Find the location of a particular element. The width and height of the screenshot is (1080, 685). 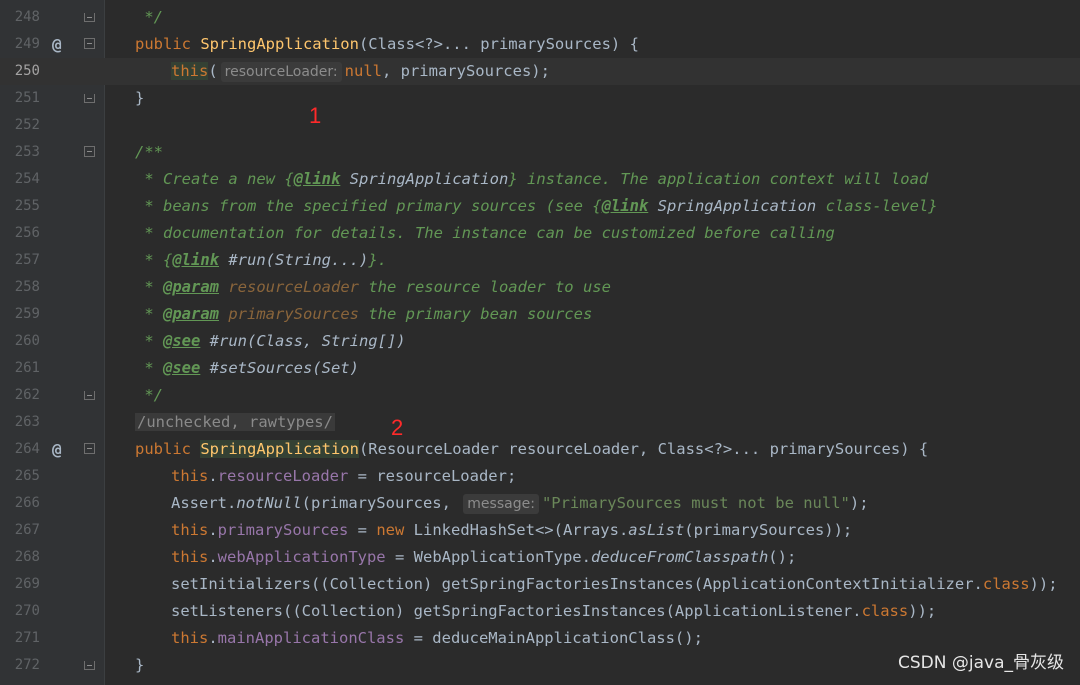

folded-annotation: /unchecked, rawtypes/ is located at coordinates (235, 422).